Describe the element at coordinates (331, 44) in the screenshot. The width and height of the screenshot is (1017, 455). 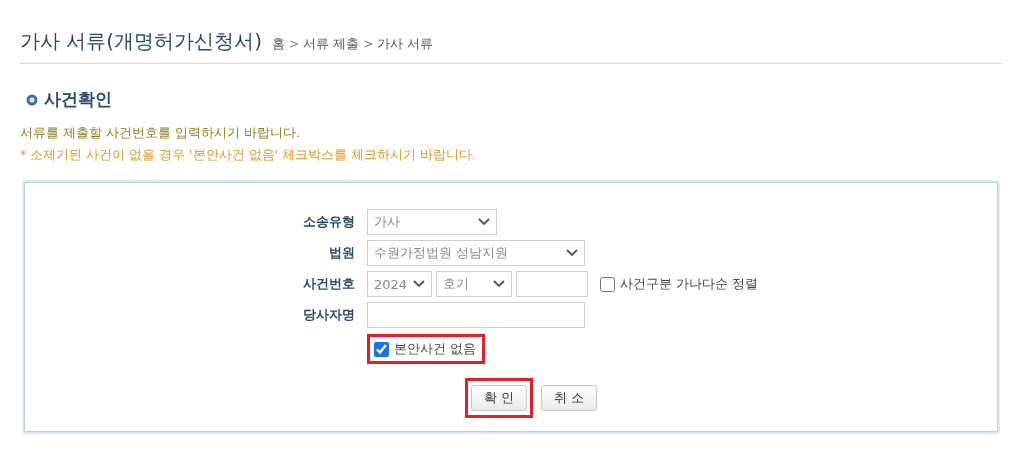
I see `breadcrumb-link: 서류 제출` at that location.